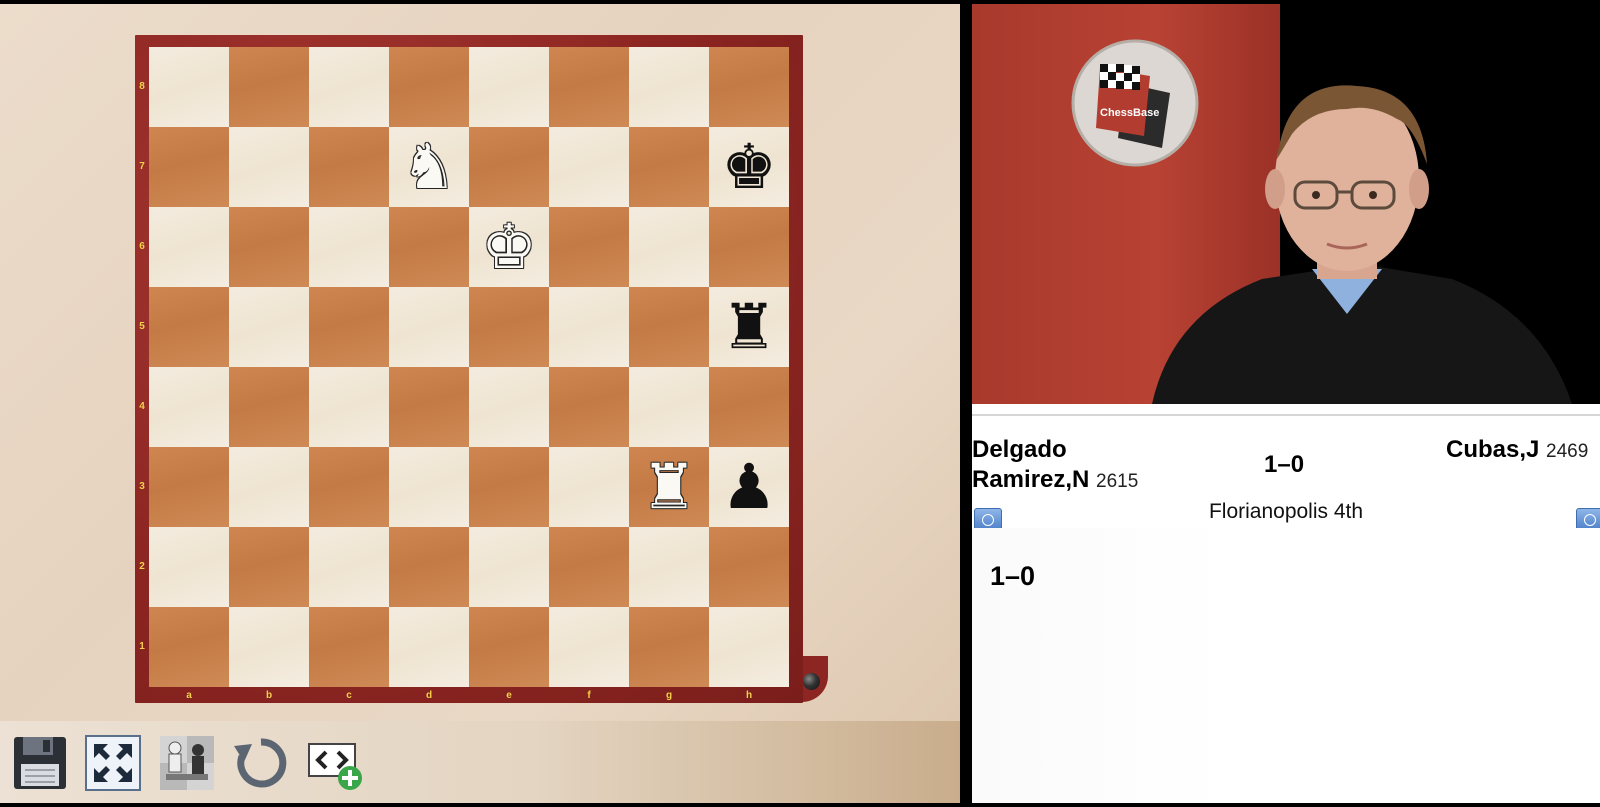 The width and height of the screenshot is (1600, 807). What do you see at coordinates (189, 647) in the screenshot?
I see `square-a1` at bounding box center [189, 647].